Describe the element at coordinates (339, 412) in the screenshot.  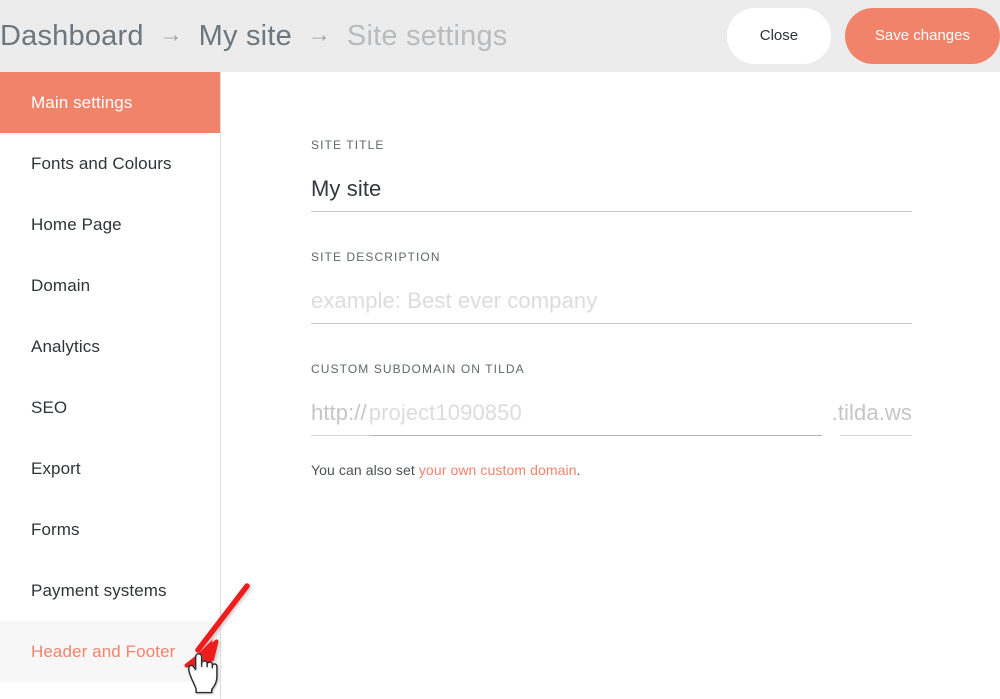
I see `subdomain-protocol-prefix: http://` at that location.